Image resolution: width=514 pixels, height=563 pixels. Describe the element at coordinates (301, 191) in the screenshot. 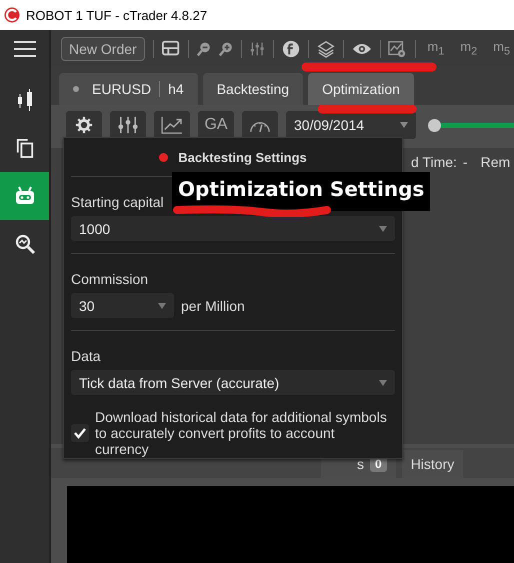

I see `annotation-label: Optimization Settings` at that location.